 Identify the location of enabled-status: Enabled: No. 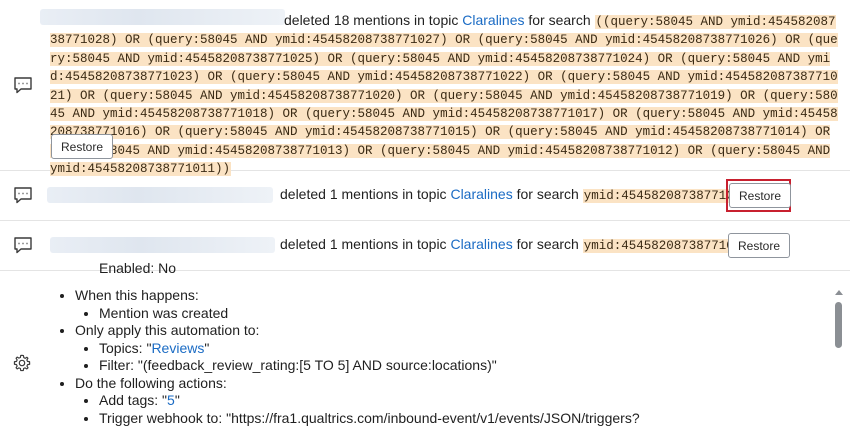
(137, 268).